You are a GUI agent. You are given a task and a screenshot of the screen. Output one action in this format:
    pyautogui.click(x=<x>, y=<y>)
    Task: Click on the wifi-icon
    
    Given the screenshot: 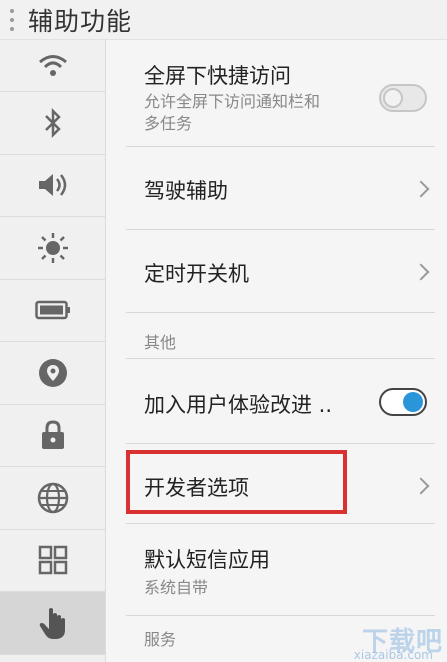 What is the action you would take?
    pyautogui.click(x=52, y=65)
    